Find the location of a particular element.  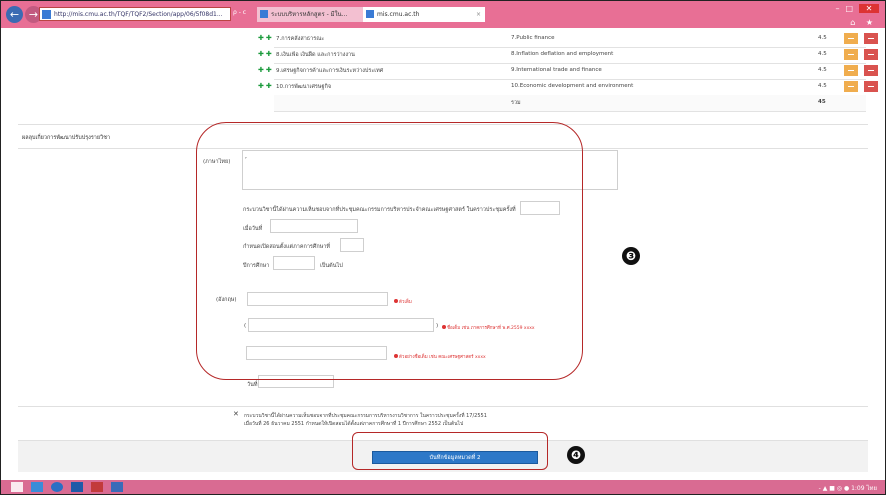

close-x-icon: ✕ is located at coordinates (236, 414).